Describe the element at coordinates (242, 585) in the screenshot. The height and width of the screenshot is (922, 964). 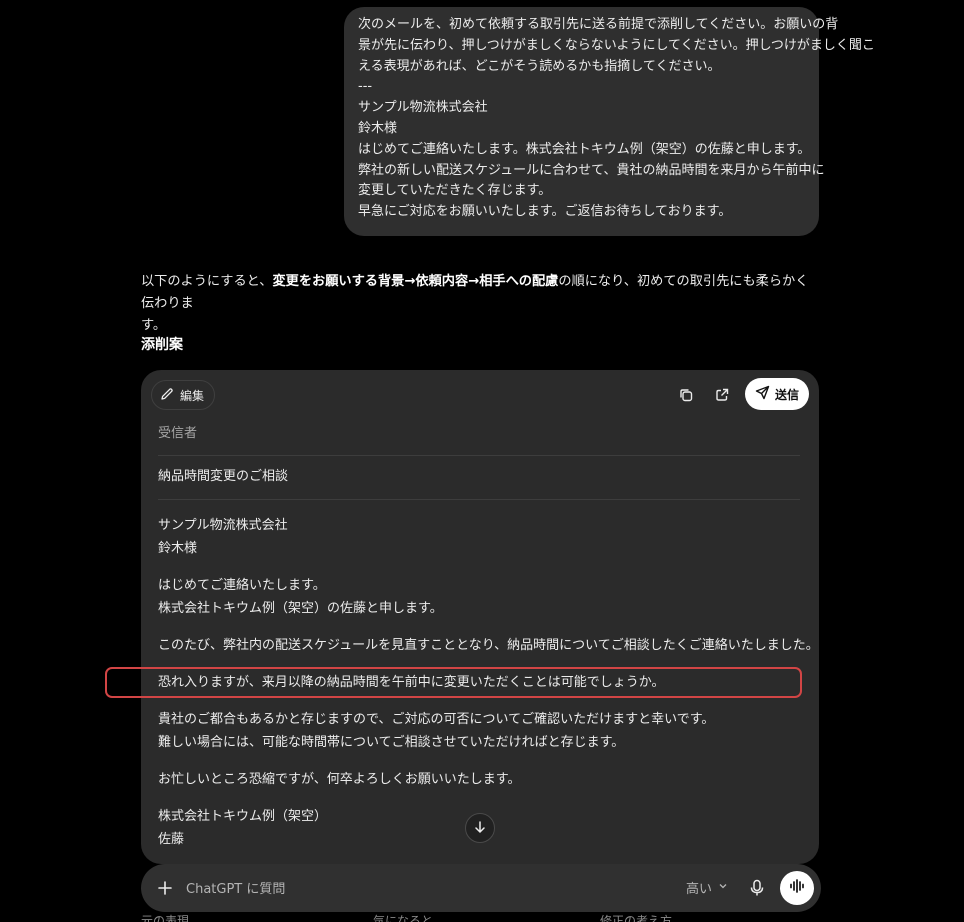
I see `body-line: はじめてご連絡いたします。` at that location.